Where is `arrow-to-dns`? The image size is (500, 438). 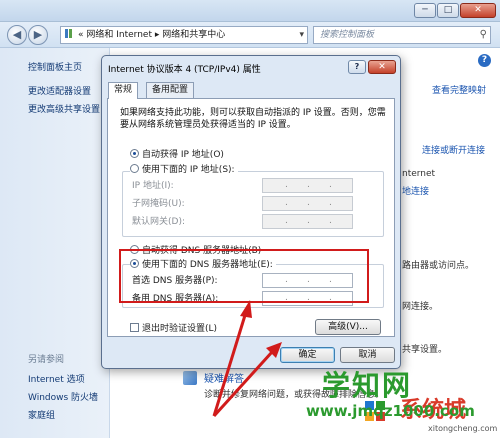 arrow-to-dns is located at coordinates (232, 358).